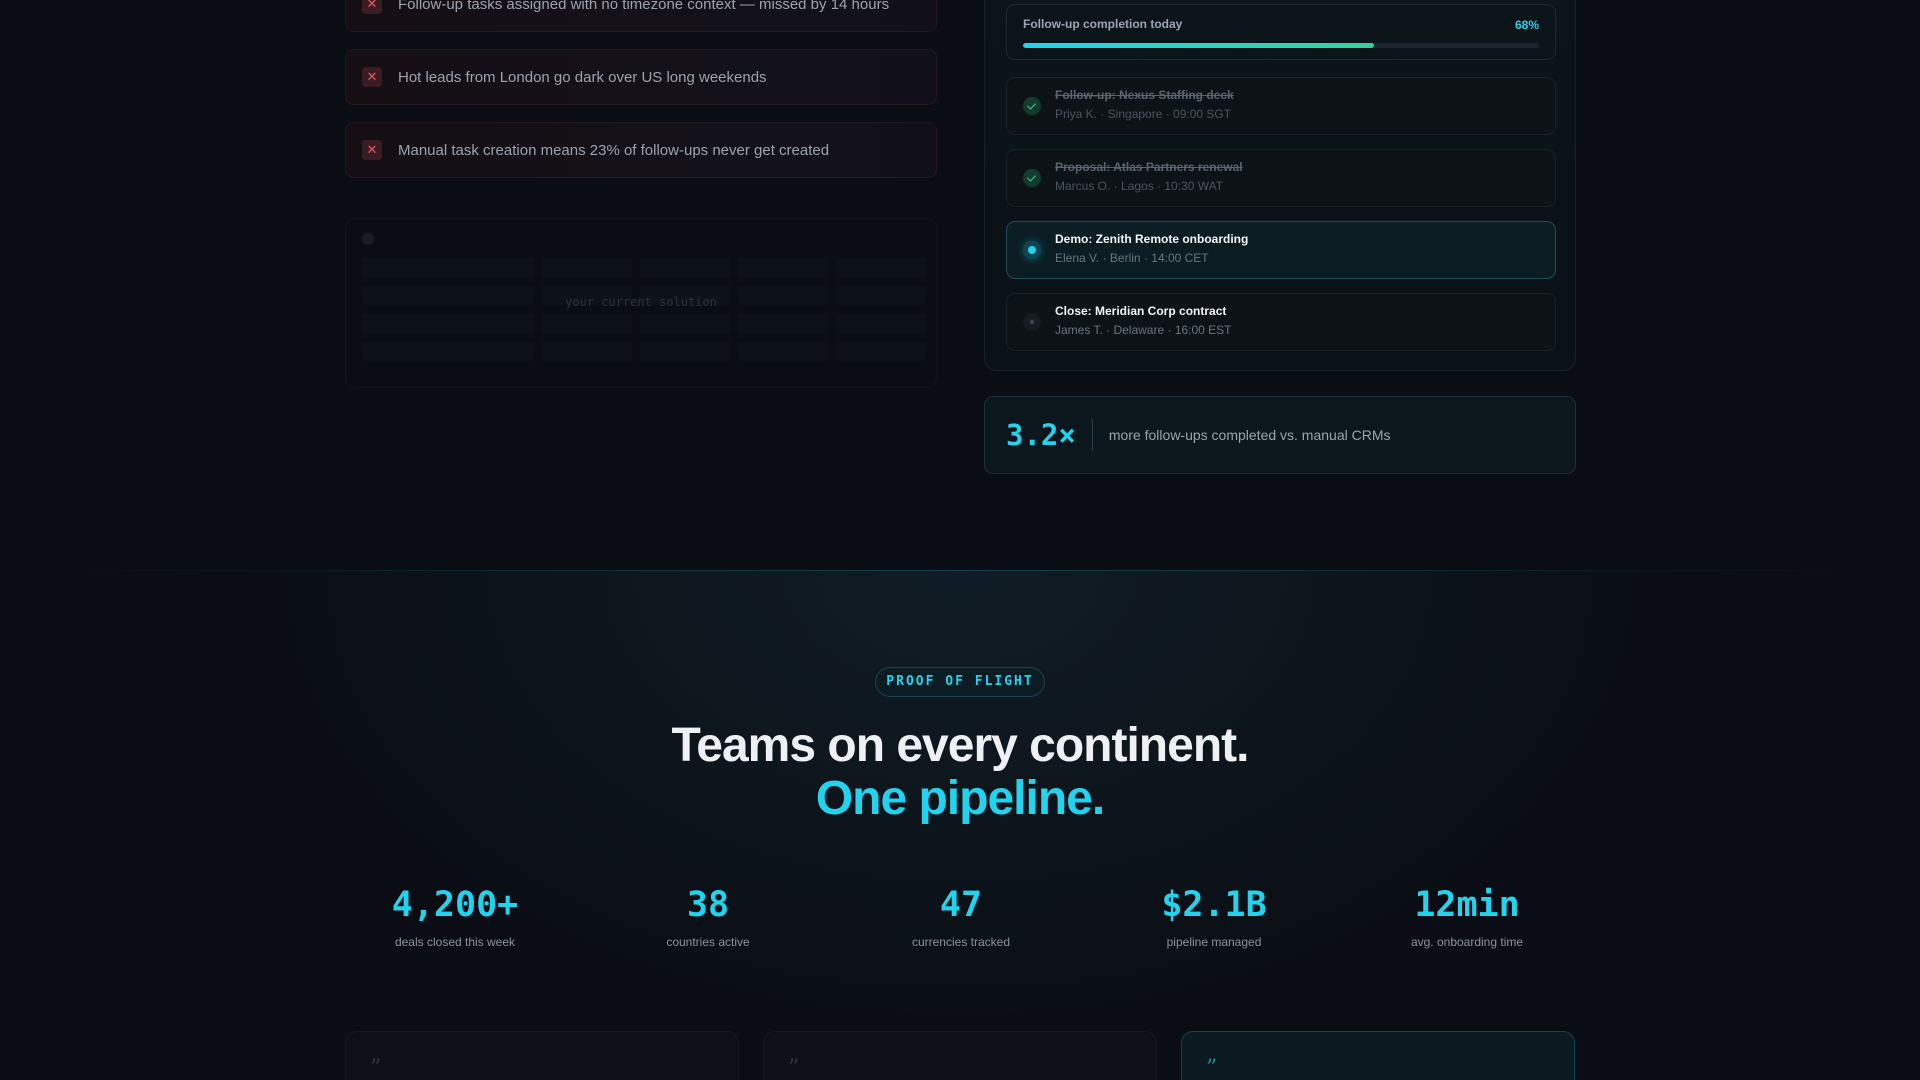  What do you see at coordinates (961, 905) in the screenshot?
I see `metric-value: 47` at bounding box center [961, 905].